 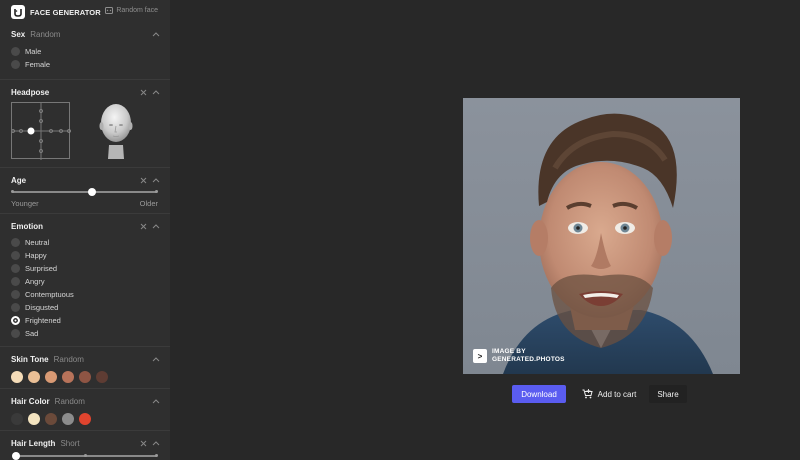 What do you see at coordinates (37, 242) in the screenshot?
I see `option-label: Neutral` at bounding box center [37, 242].